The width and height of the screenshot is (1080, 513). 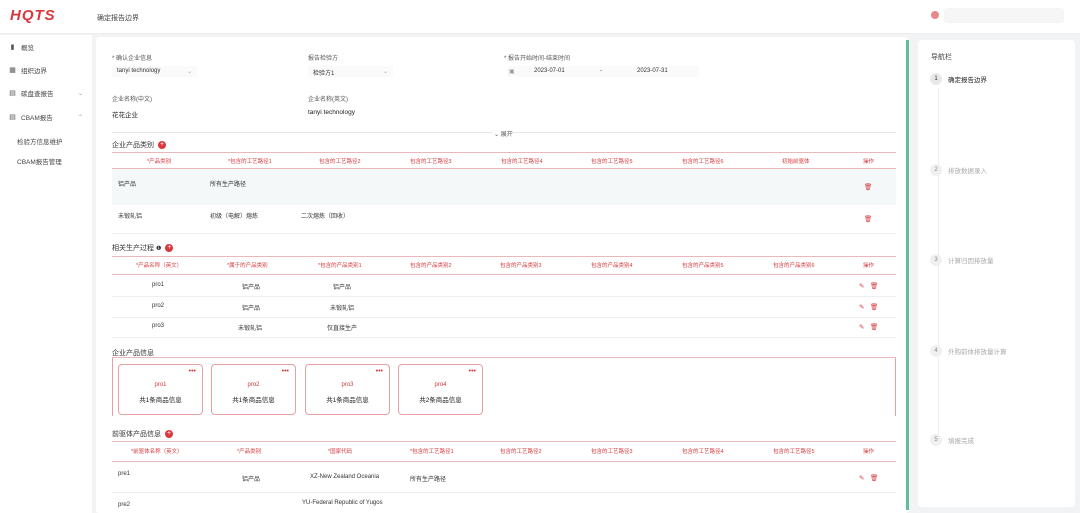 I want to click on sidebar-item-overview: ▮ 概览, so click(x=48, y=47).